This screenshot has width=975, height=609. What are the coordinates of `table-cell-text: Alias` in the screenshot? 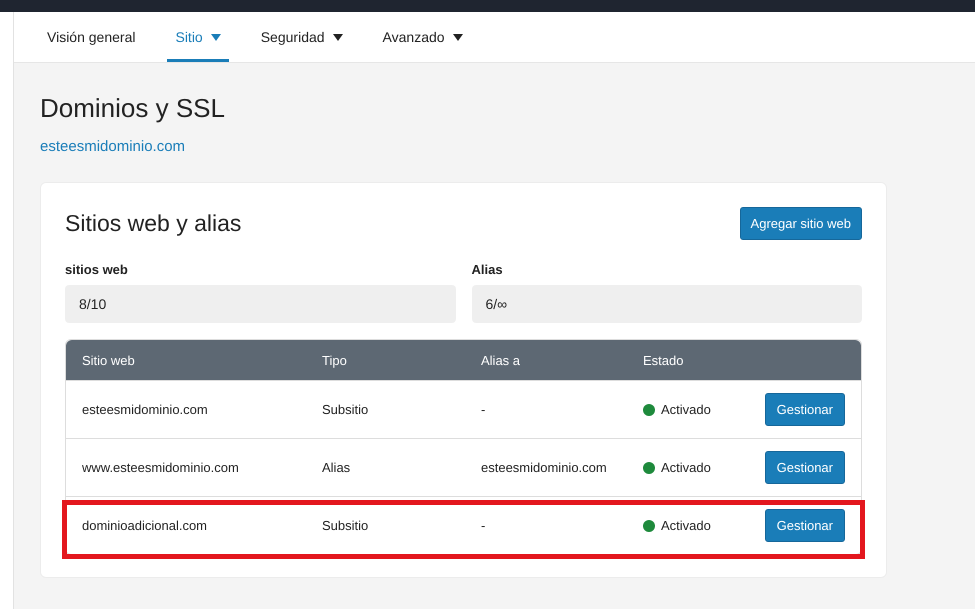 It's located at (337, 467).